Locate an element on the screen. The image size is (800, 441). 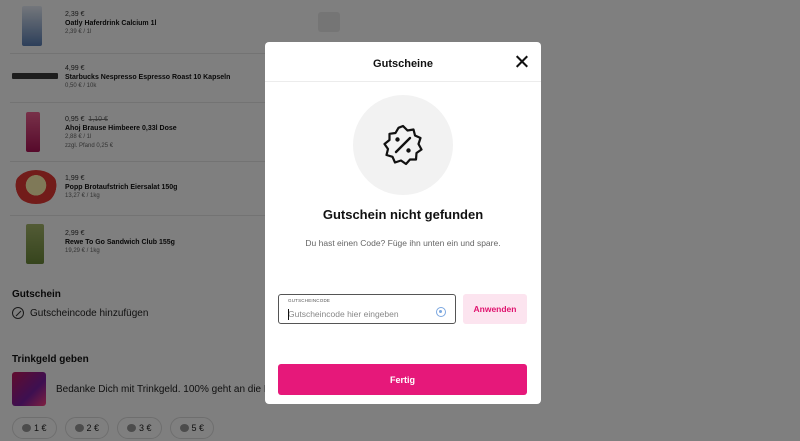
close-icon is located at coordinates (521, 61).